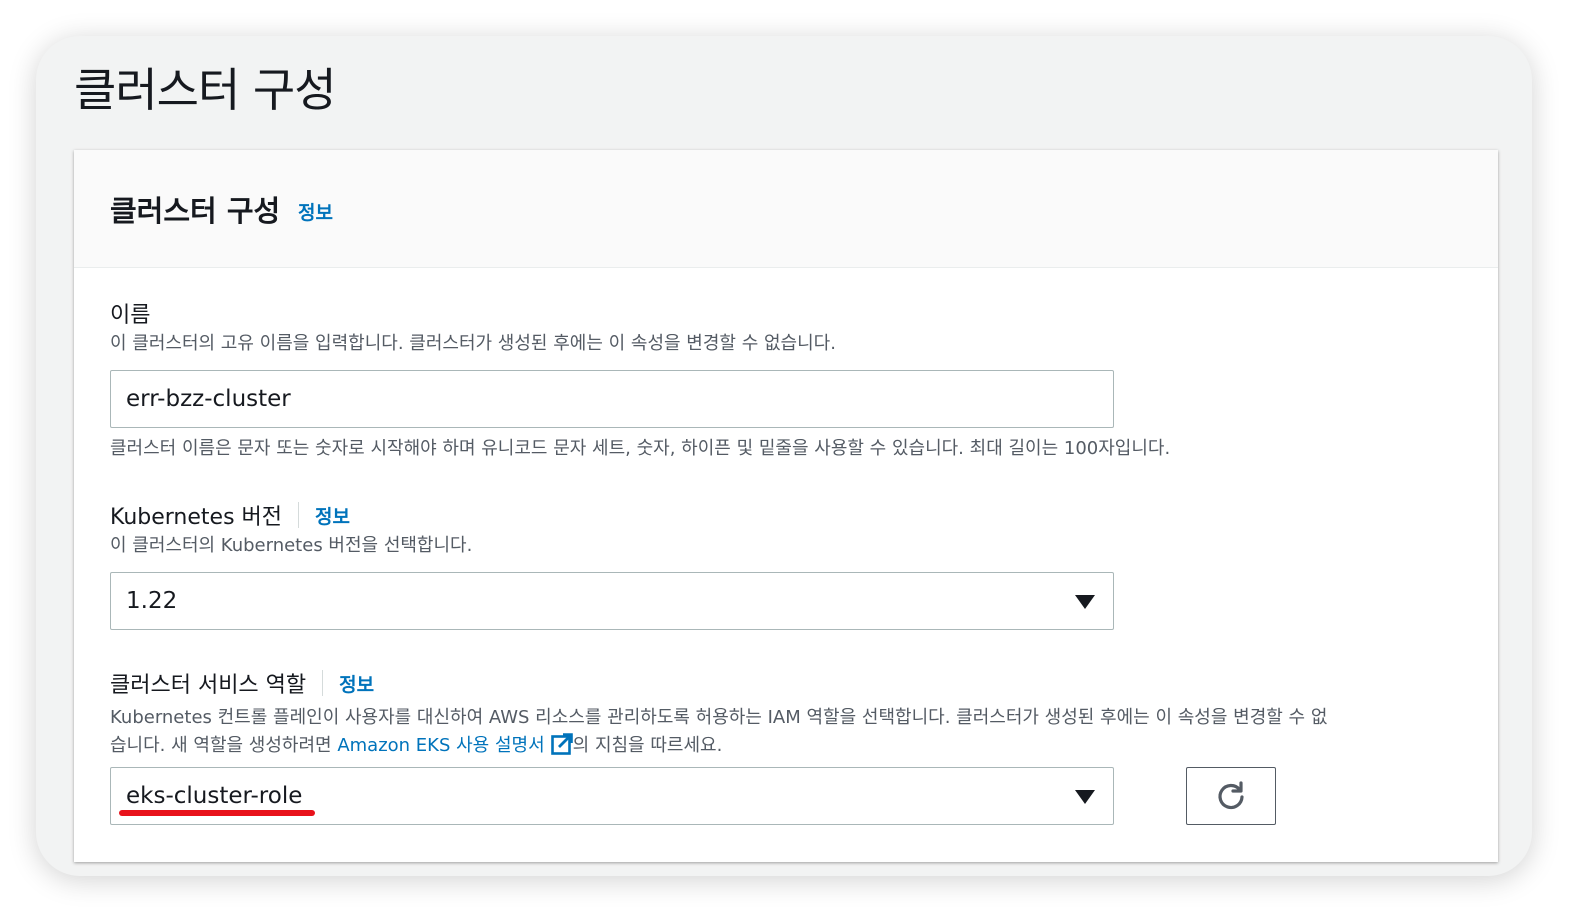 This screenshot has width=1588, height=924. What do you see at coordinates (208, 399) in the screenshot?
I see `name-input-value: err-bzz-cluster` at bounding box center [208, 399].